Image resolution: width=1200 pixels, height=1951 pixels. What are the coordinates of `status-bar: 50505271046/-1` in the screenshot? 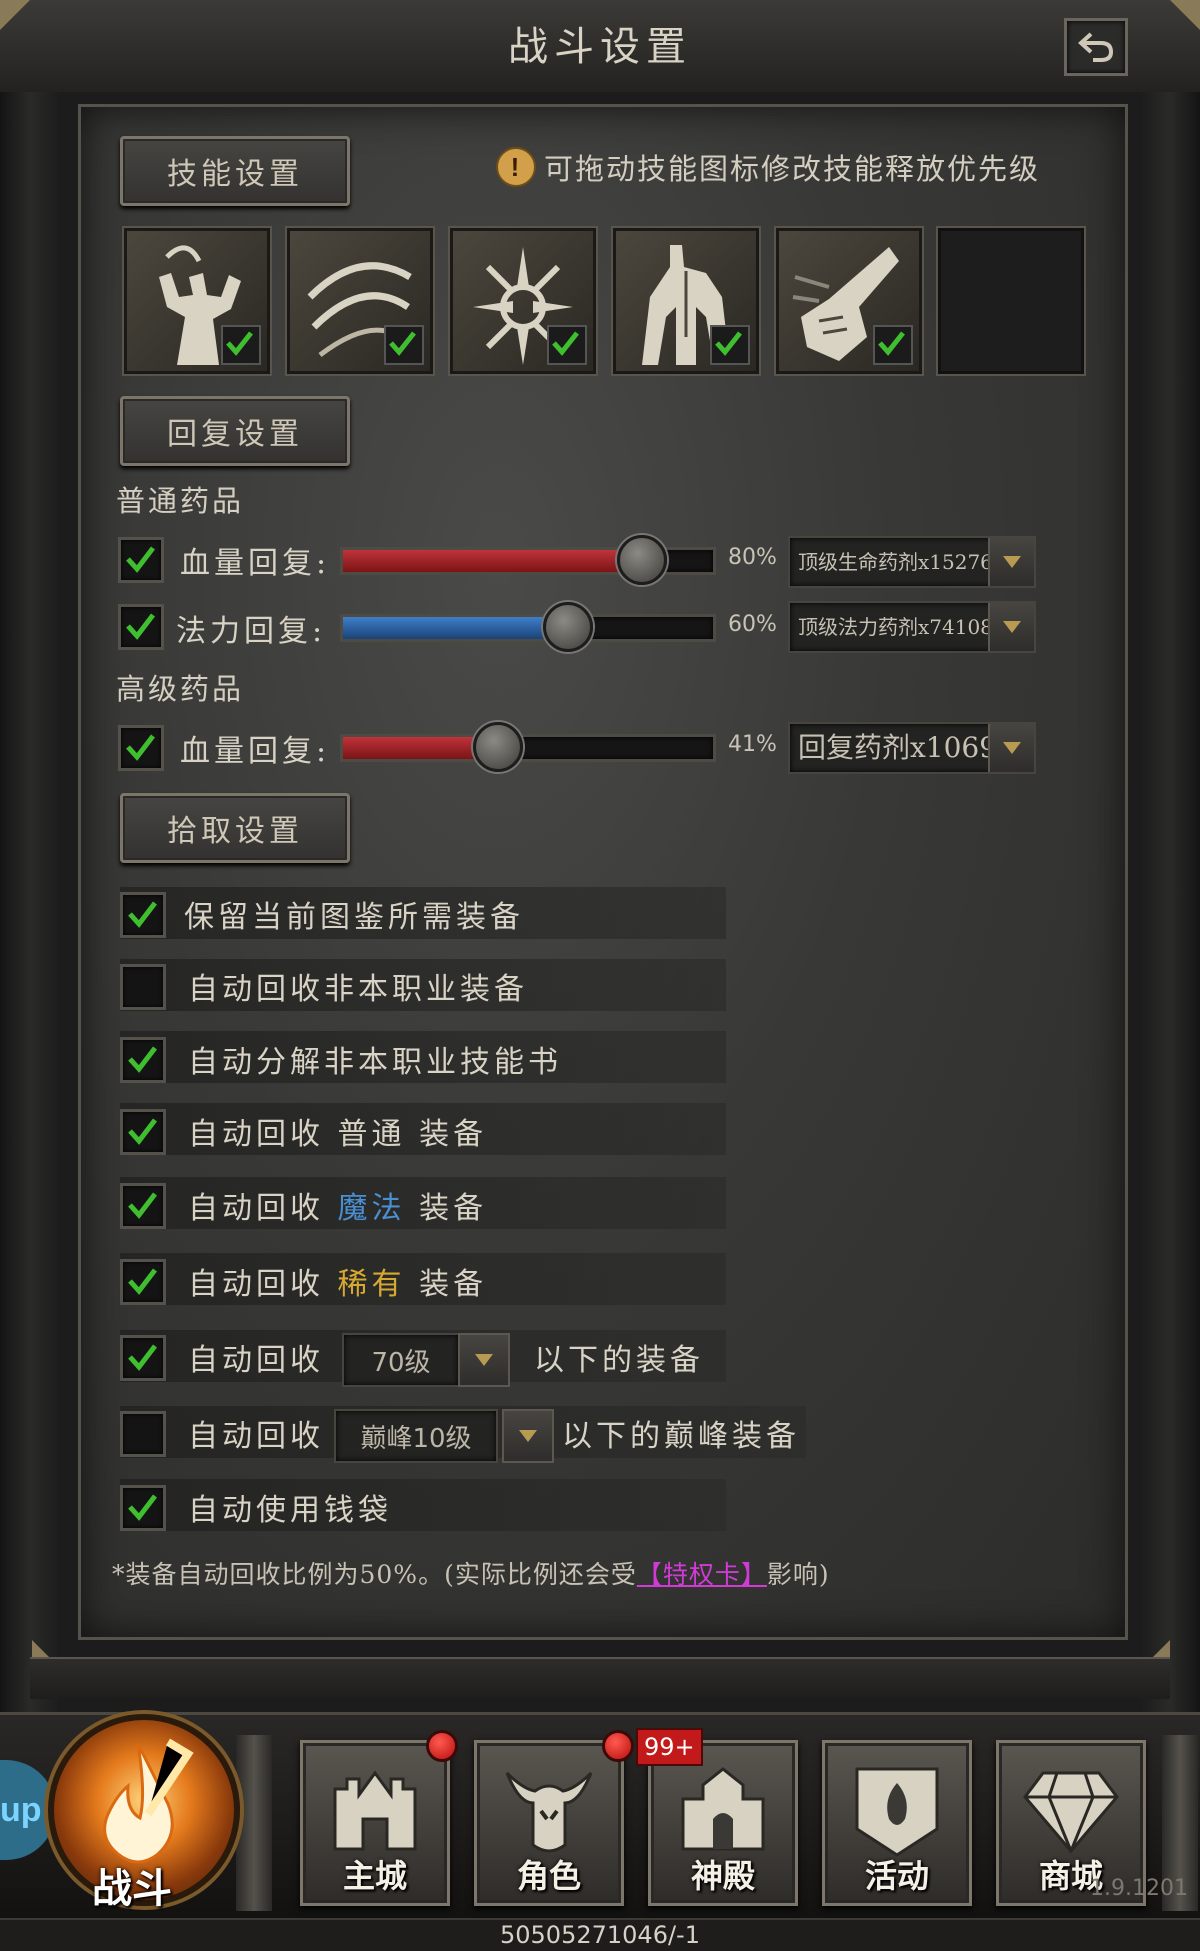 It's located at (600, 1934).